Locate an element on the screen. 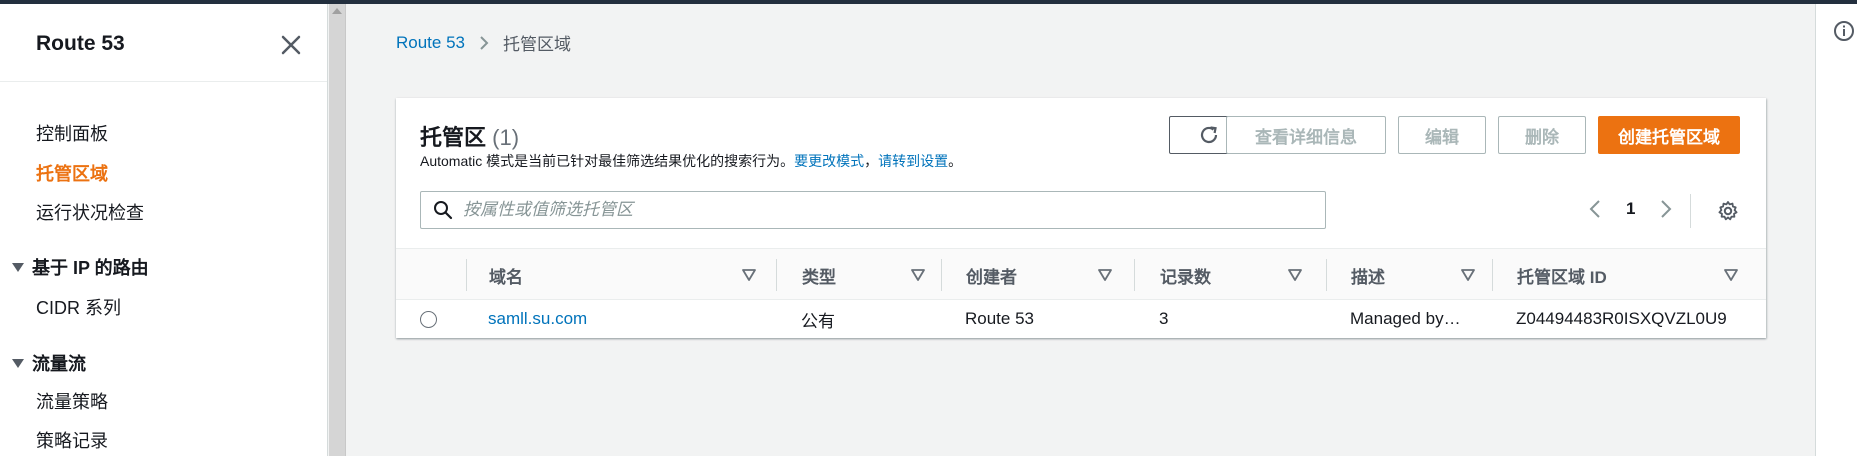 The height and width of the screenshot is (456, 1857). sidebar-item-dashboard: 控制面板 is located at coordinates (72, 133).